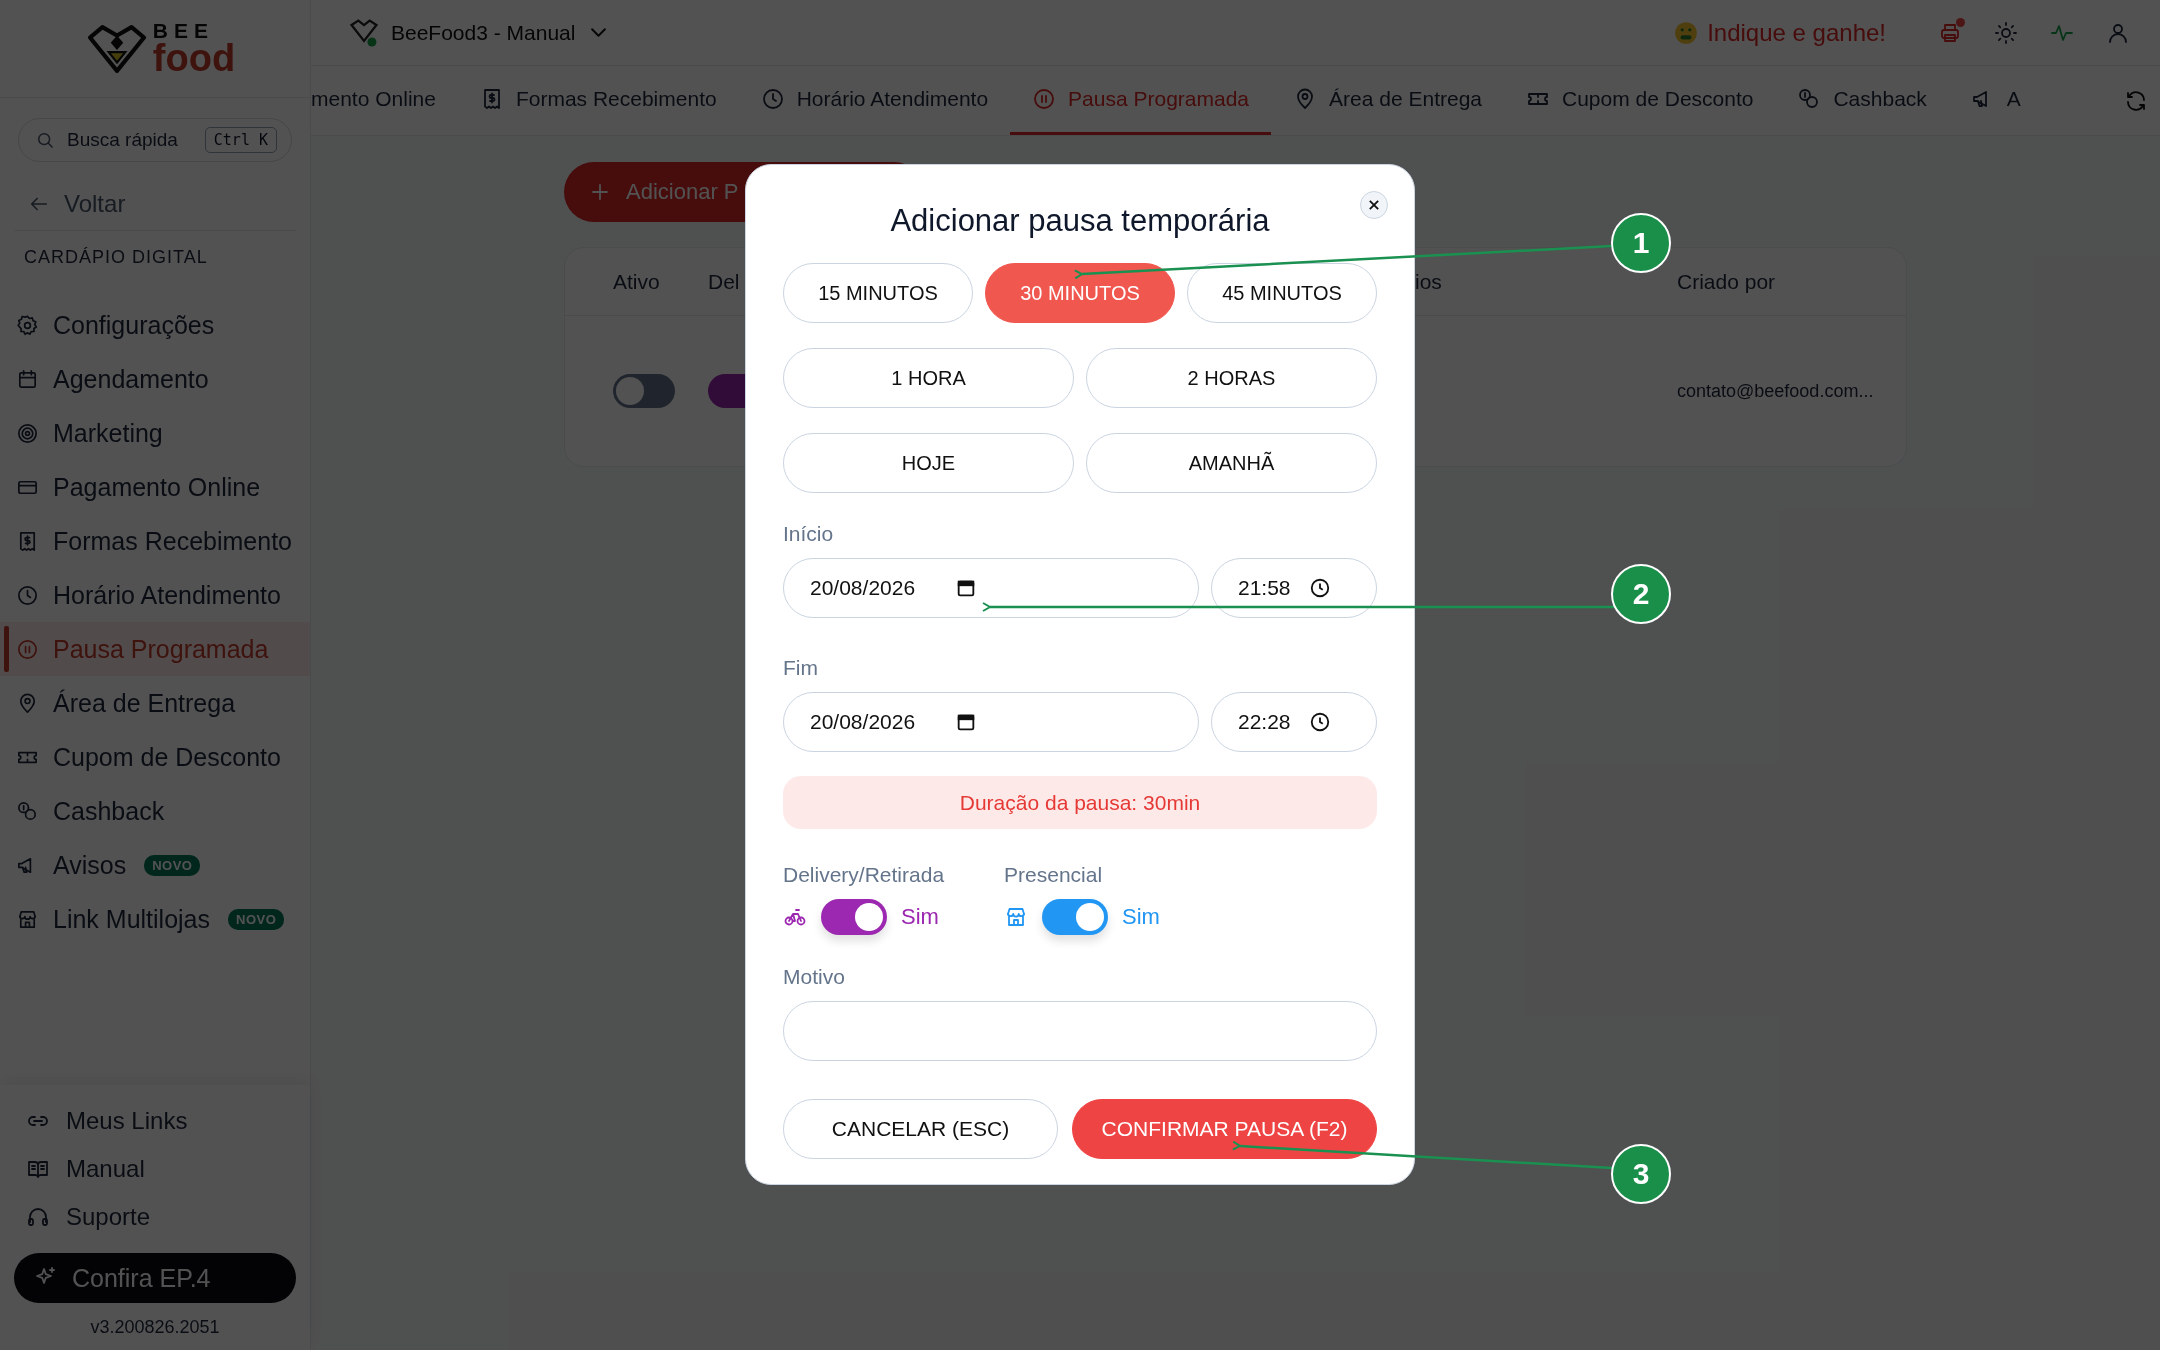  Describe the element at coordinates (1054, 875) in the screenshot. I see `field-label: Presencial` at that location.